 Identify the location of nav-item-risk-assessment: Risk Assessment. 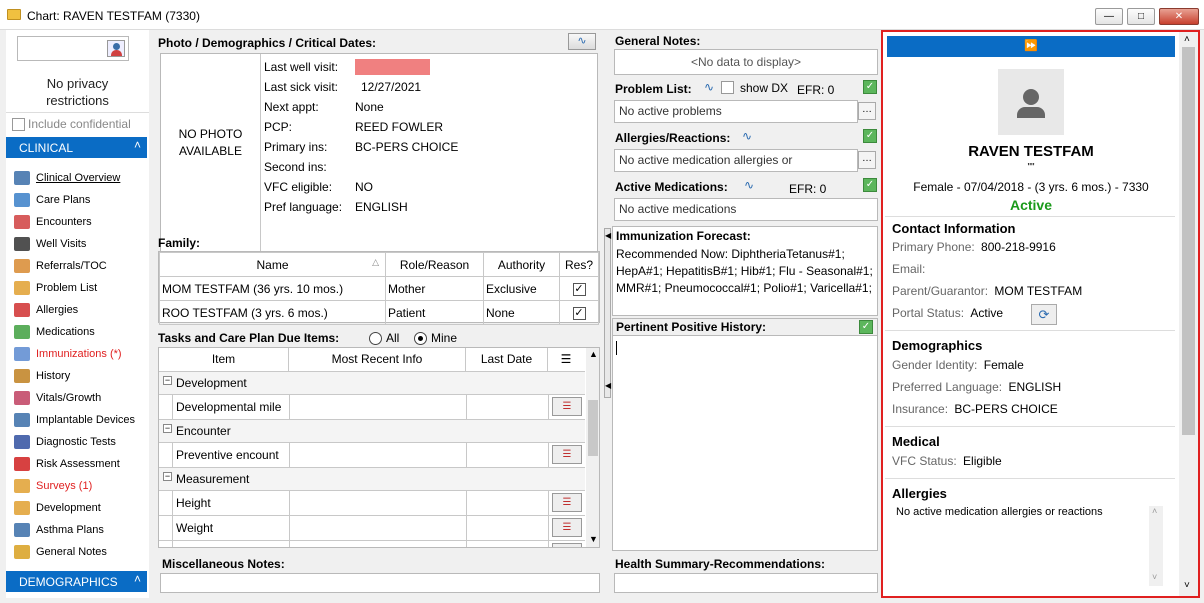
(84, 464).